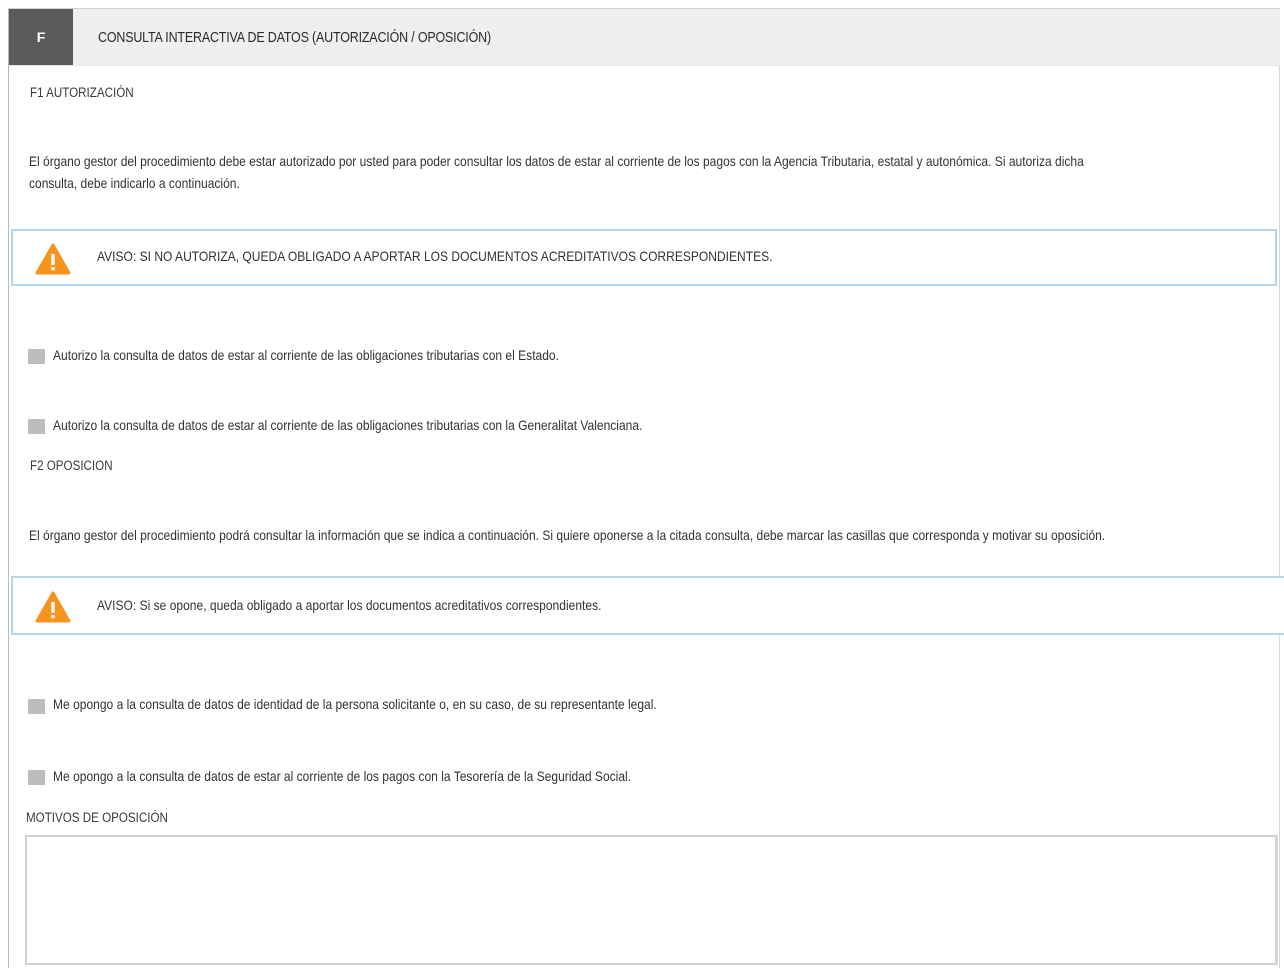 The height and width of the screenshot is (968, 1284). What do you see at coordinates (82, 92) in the screenshot?
I see `f1-heading: F1 AUTORIZACIÓN` at bounding box center [82, 92].